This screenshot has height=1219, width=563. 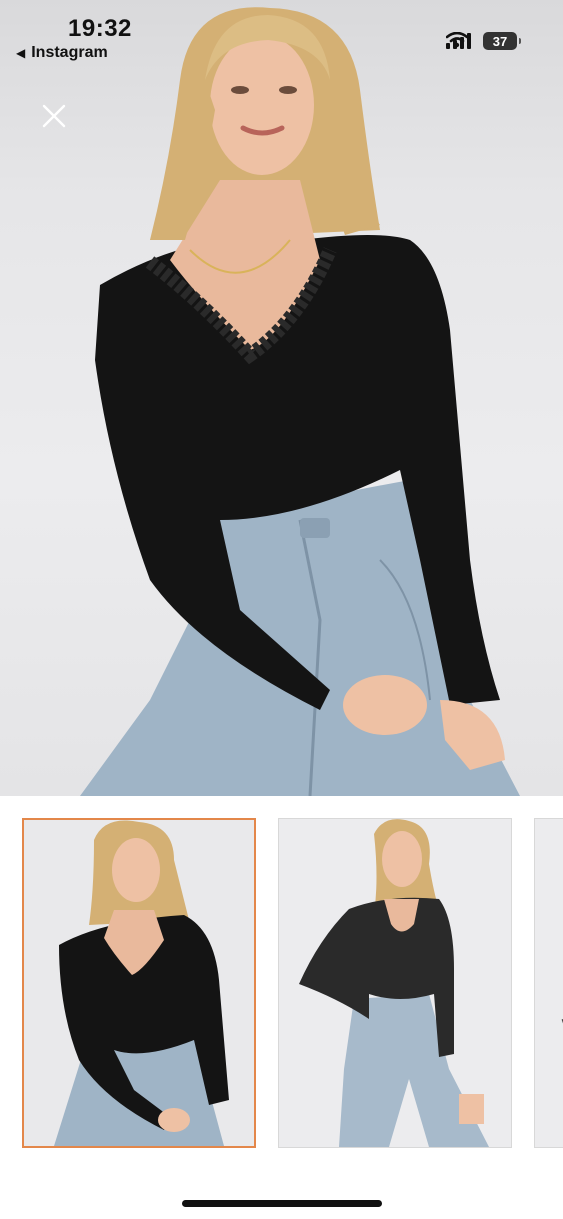 What do you see at coordinates (562, 1021) in the screenshot?
I see `thumbnail-3-image` at bounding box center [562, 1021].